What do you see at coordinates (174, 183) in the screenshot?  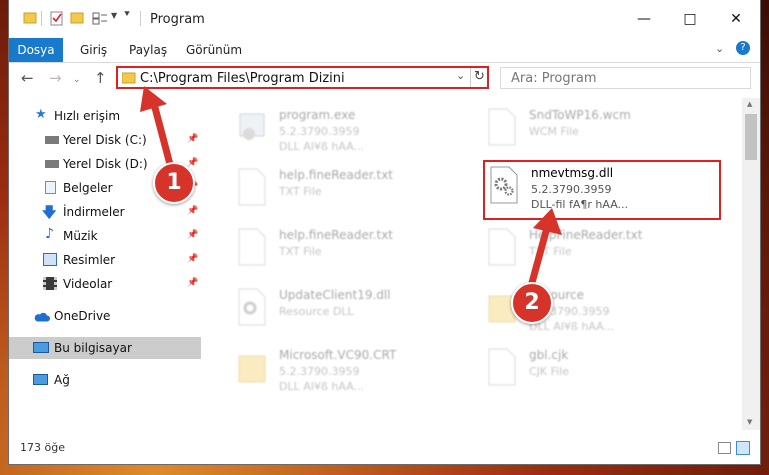 I see `callout-badge-1: 1` at bounding box center [174, 183].